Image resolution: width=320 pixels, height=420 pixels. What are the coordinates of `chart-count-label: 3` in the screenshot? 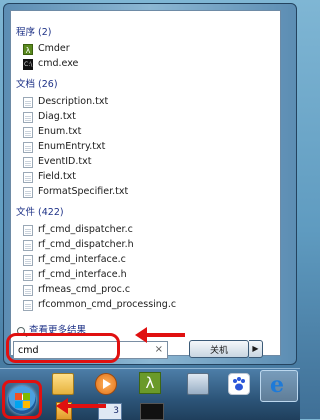 It's located at (116, 411).